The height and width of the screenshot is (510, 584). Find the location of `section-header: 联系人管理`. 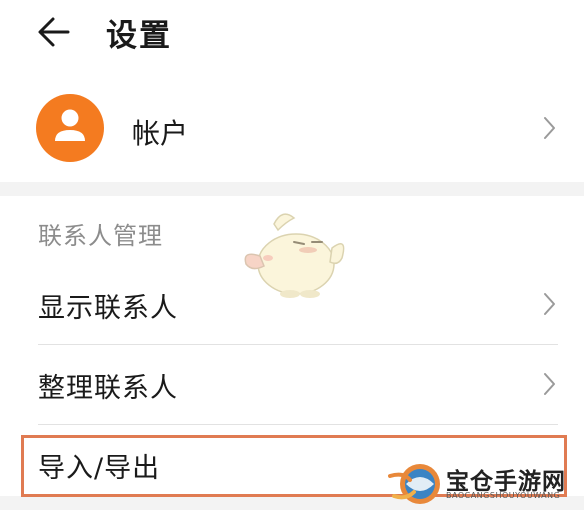

section-header: 联系人管理 is located at coordinates (100, 236).